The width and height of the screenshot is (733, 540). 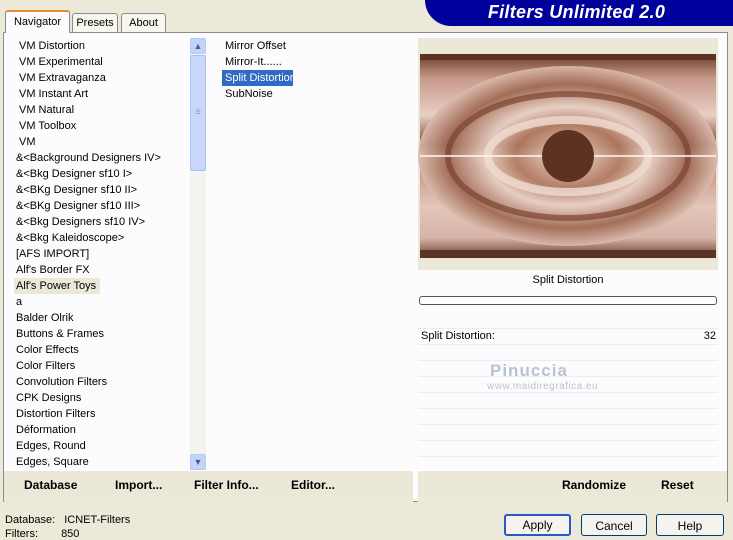 I want to click on category-item: &<Bkg Kaleidoscope>, so click(x=102, y=238).